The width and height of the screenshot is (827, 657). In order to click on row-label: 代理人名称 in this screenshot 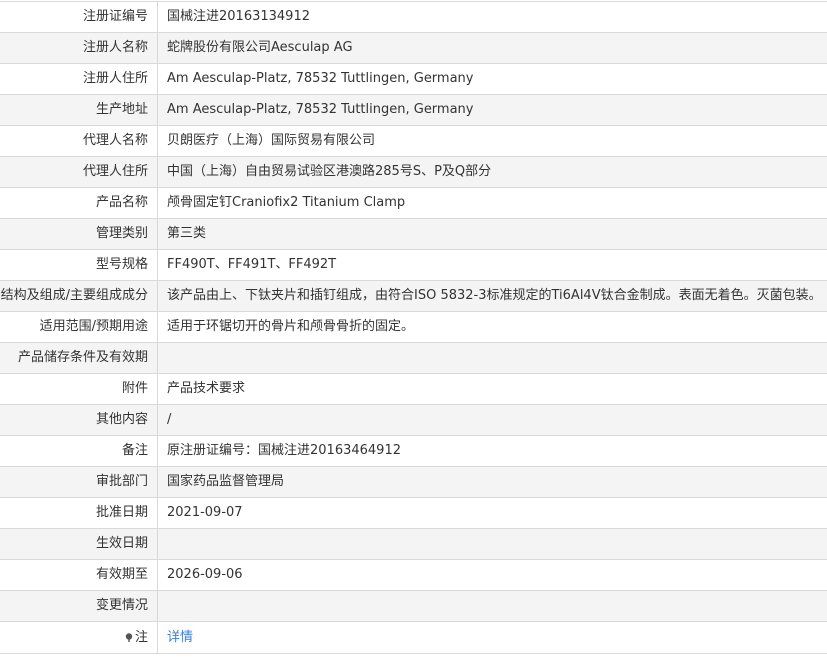, I will do `click(79, 141)`.